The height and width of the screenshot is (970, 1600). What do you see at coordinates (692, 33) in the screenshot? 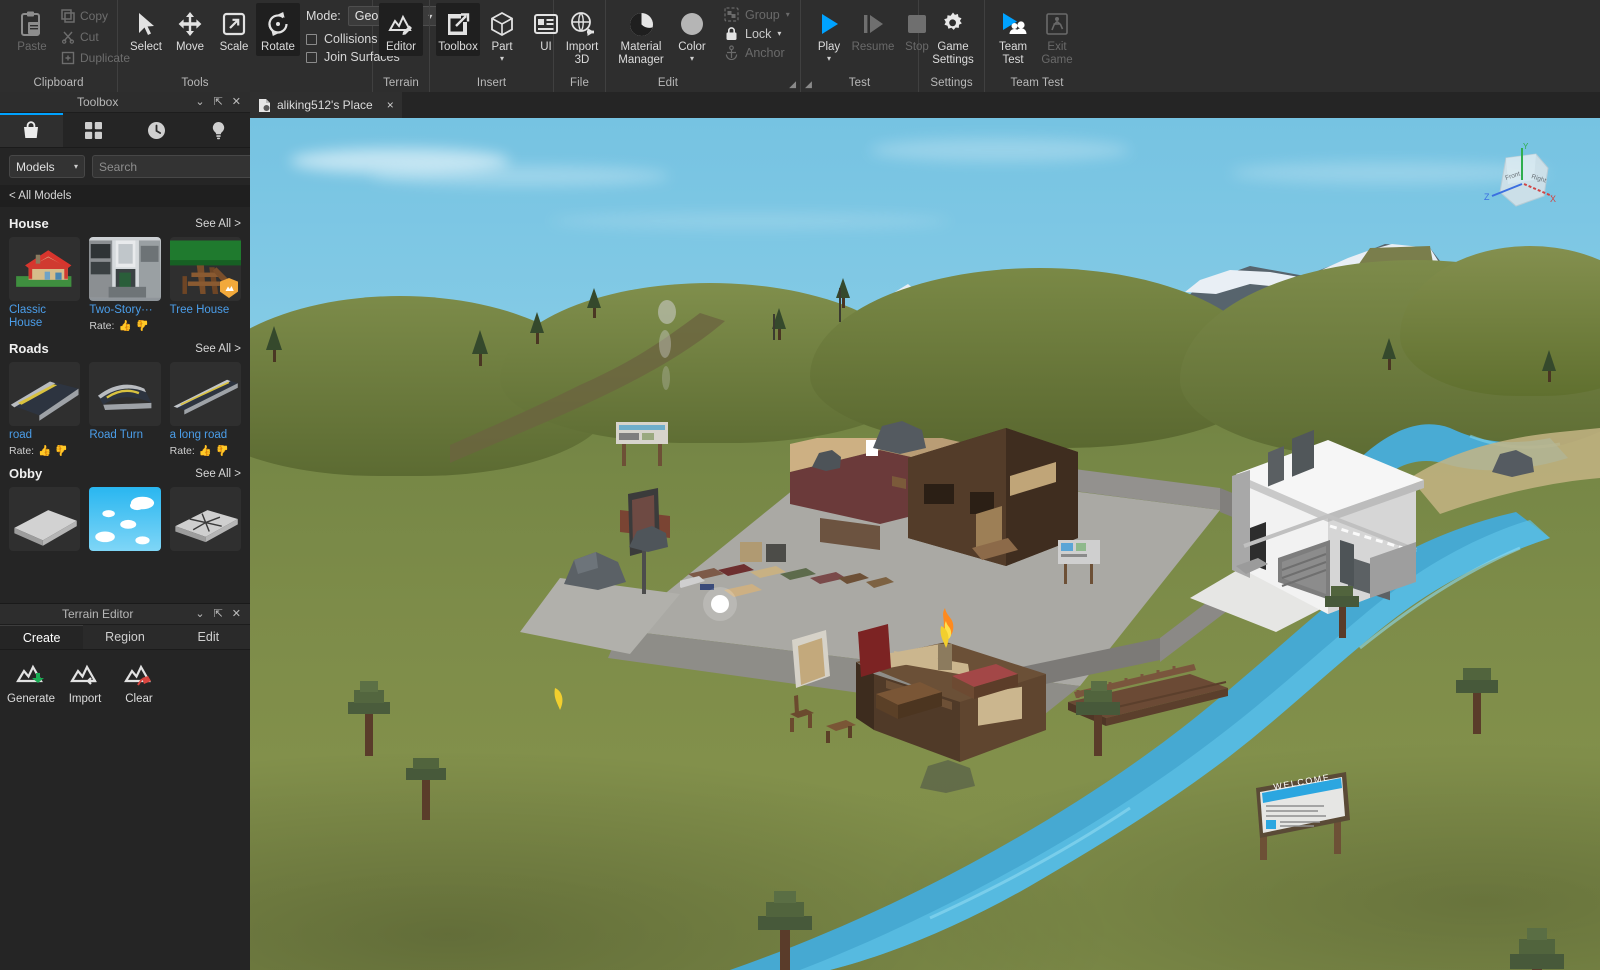
I see `color-button: Color ▾` at bounding box center [692, 33].